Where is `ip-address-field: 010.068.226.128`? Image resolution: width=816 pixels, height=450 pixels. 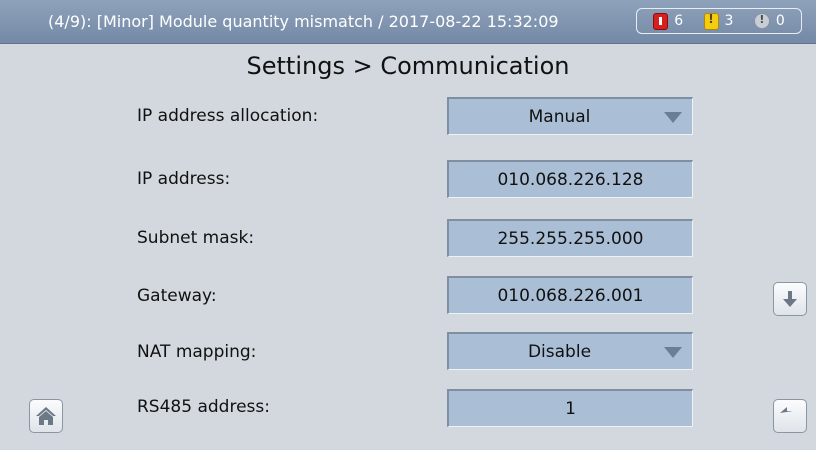 ip-address-field: 010.068.226.128 is located at coordinates (570, 179).